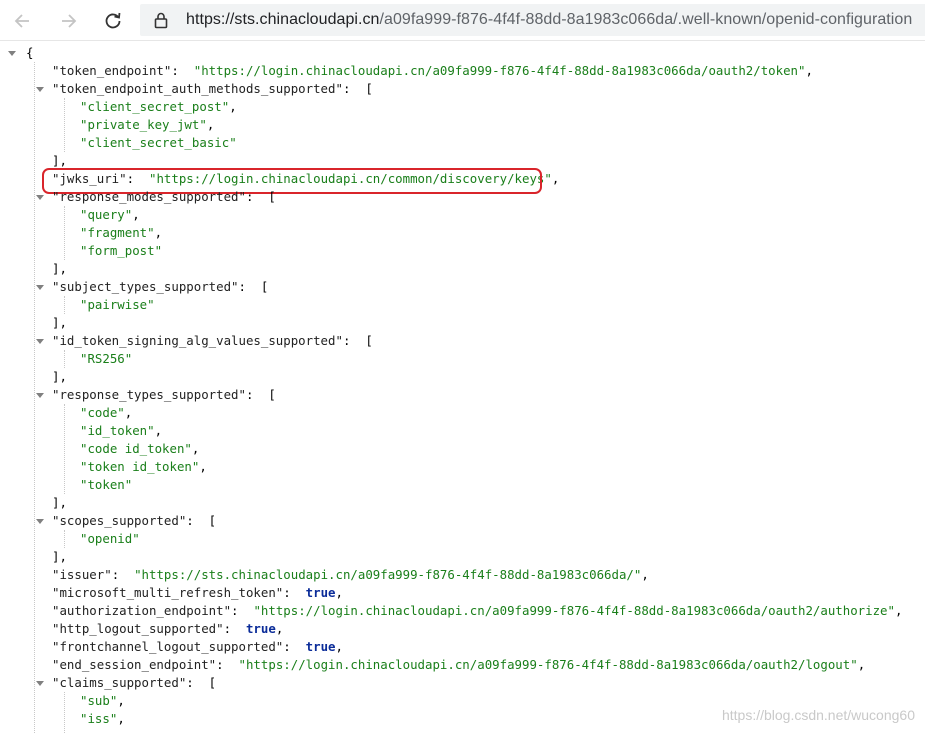 The height and width of the screenshot is (733, 925). Describe the element at coordinates (40, 521) in the screenshot. I see `collapse-toggle-scopes` at that location.